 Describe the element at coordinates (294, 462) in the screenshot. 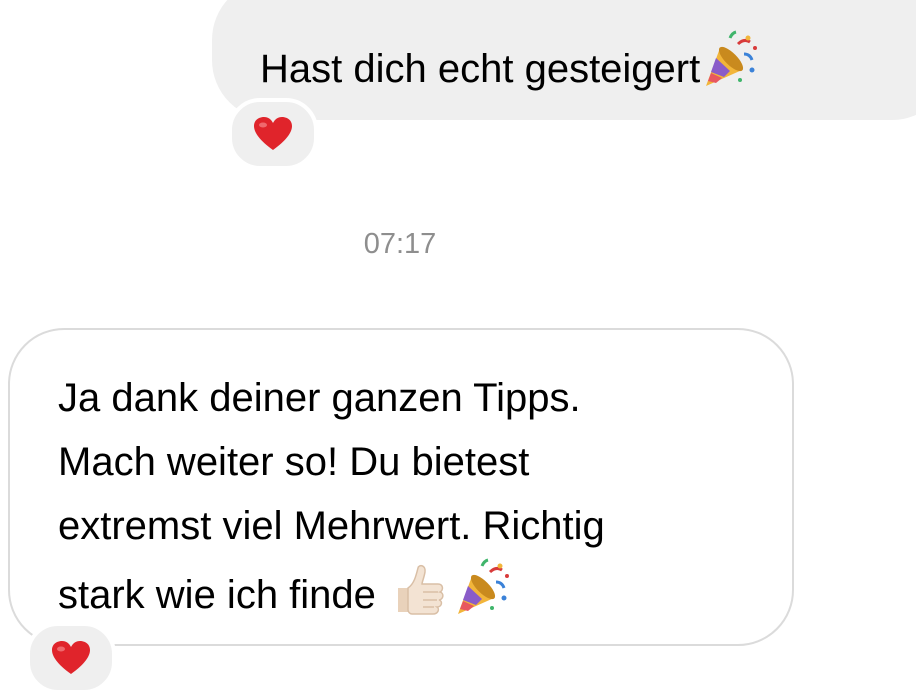

I see `incoming-line-2: Mach weiter so! Du bietest` at that location.